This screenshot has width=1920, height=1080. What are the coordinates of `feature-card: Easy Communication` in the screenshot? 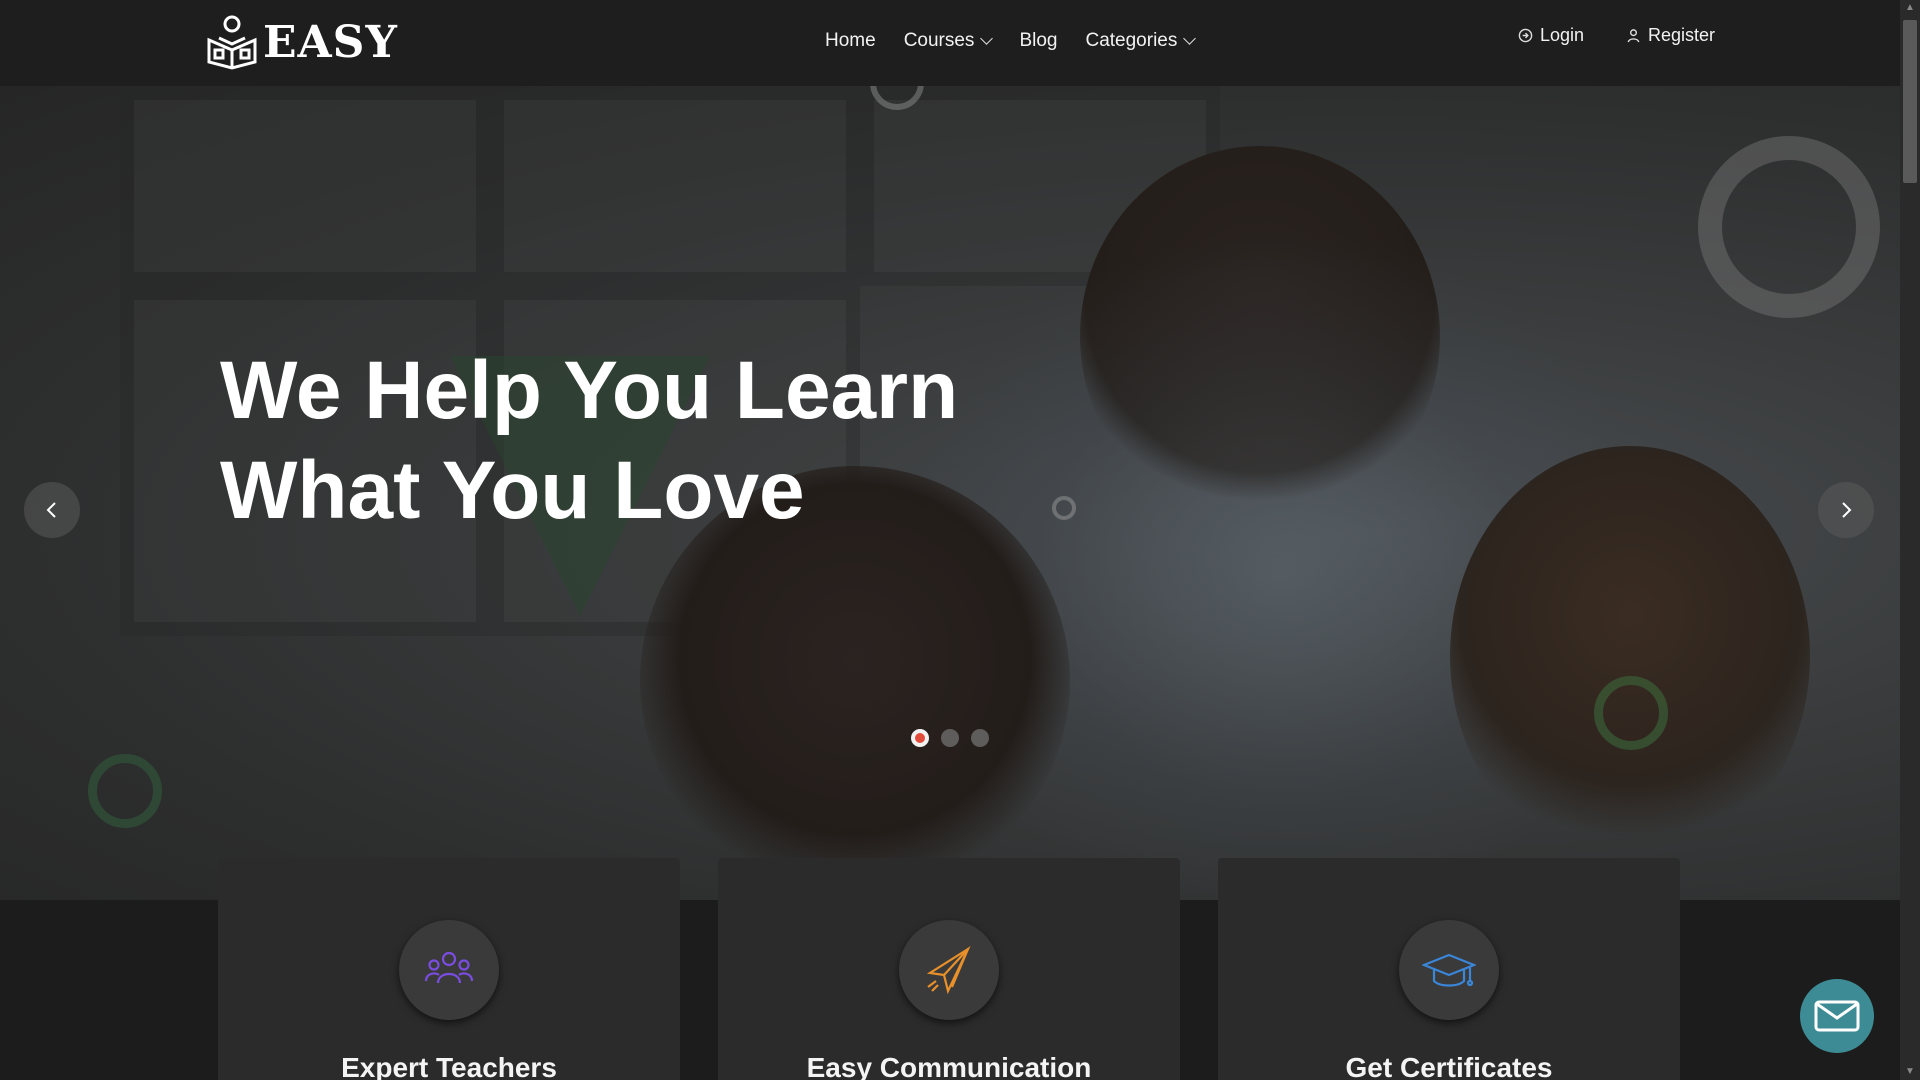 It's located at (949, 969).